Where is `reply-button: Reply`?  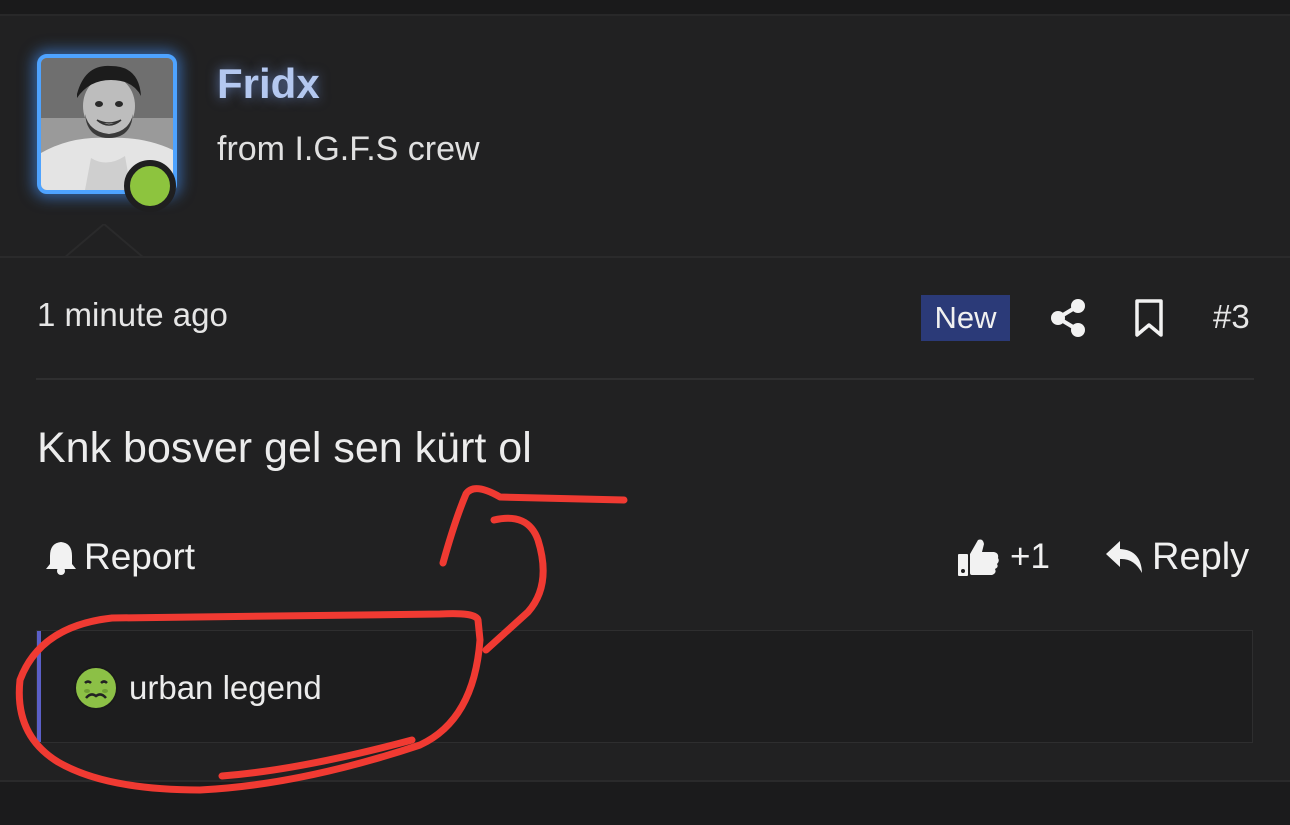 reply-button: Reply is located at coordinates (1176, 557).